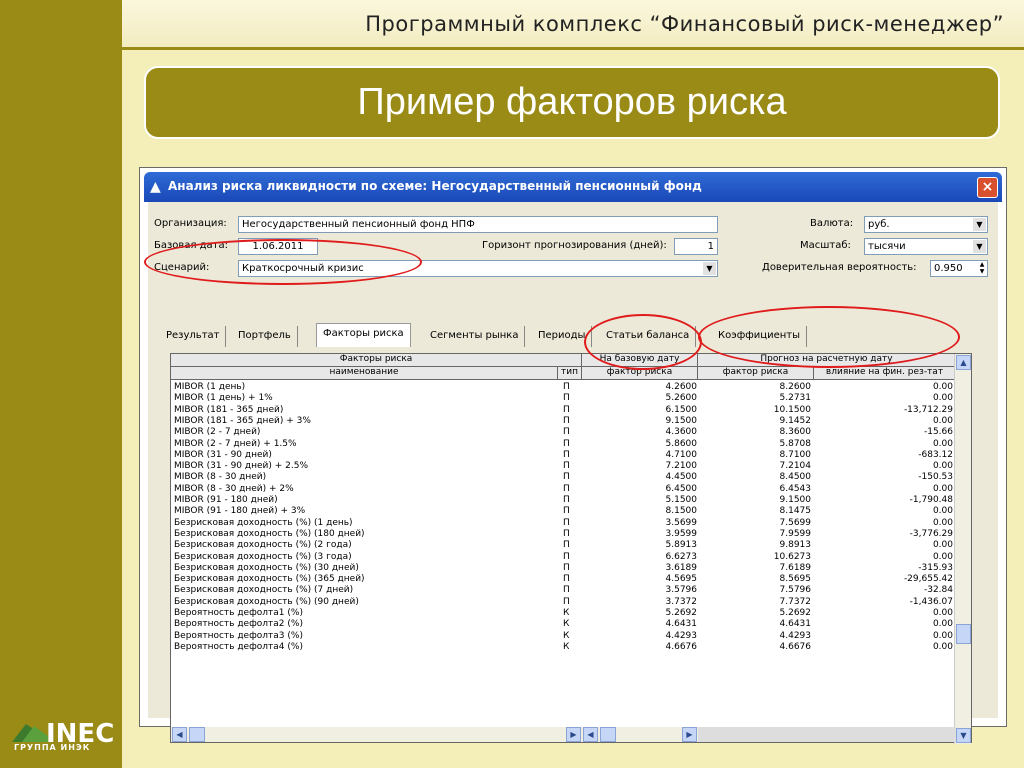  Describe the element at coordinates (959, 268) in the screenshot. I see `confidence-spinner: 0.950 ▲ ▼` at that location.